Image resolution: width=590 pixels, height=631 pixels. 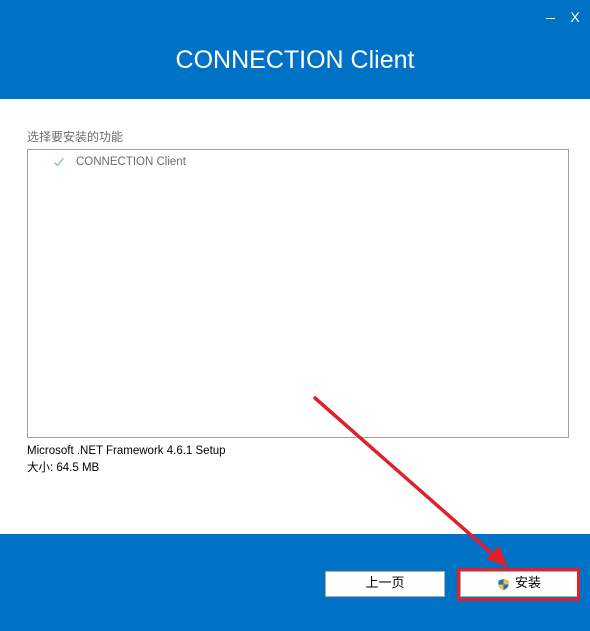 What do you see at coordinates (527, 583) in the screenshot?
I see `install-button-label: 安装` at bounding box center [527, 583].